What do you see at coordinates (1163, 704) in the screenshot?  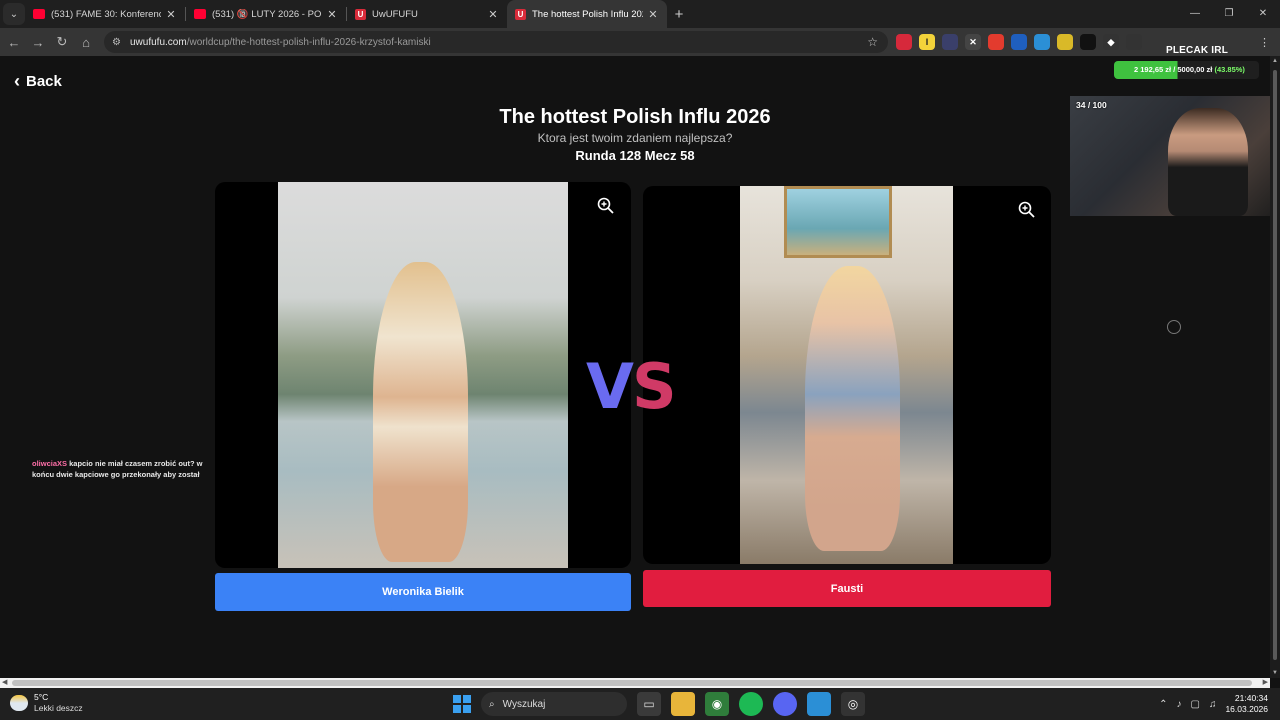 I see `chevron-up-icon: ⌃` at bounding box center [1163, 704].